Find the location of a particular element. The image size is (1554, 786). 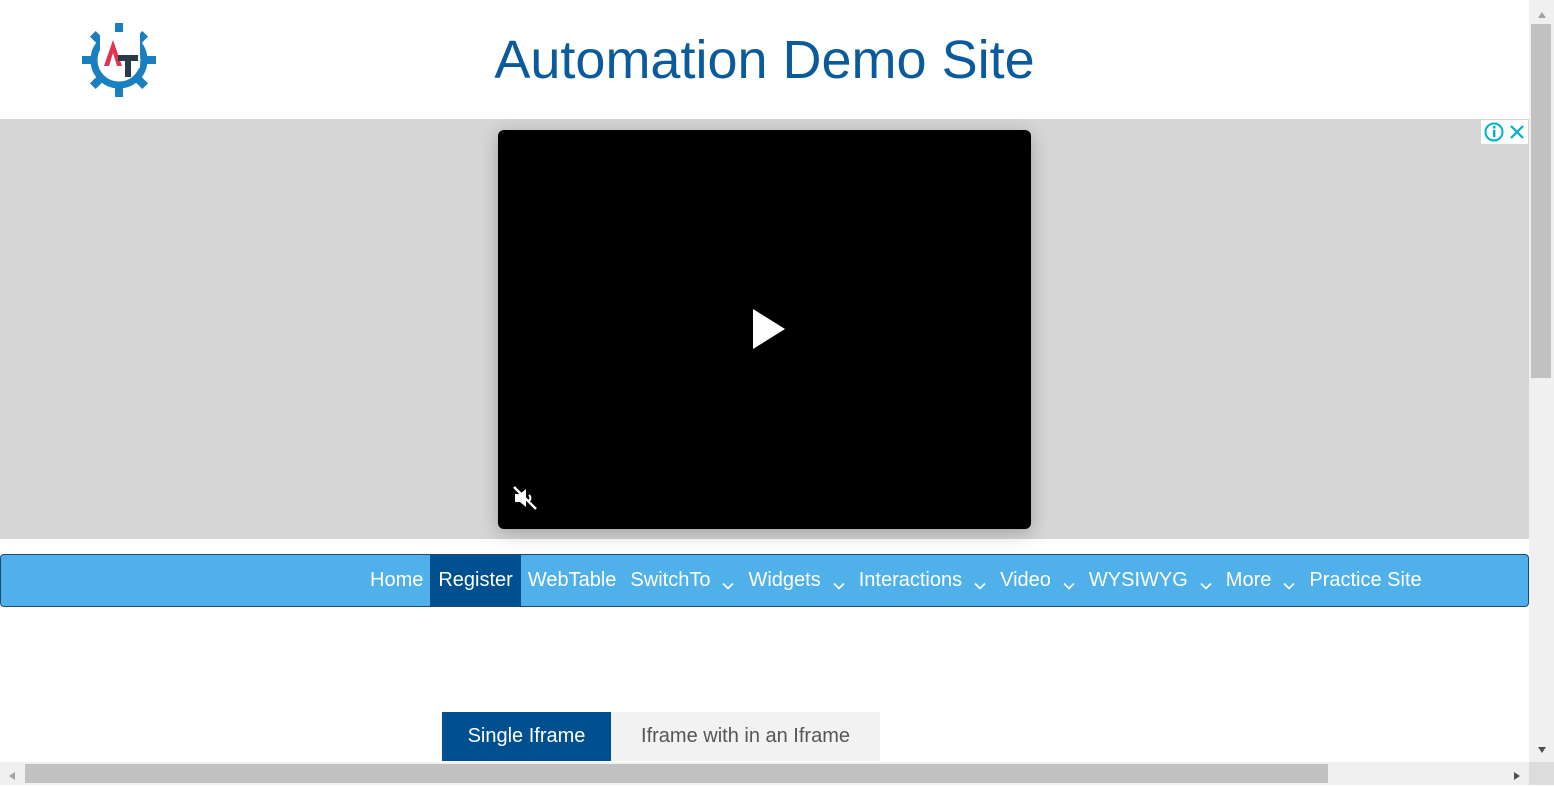

close-icon is located at coordinates (1517, 132).